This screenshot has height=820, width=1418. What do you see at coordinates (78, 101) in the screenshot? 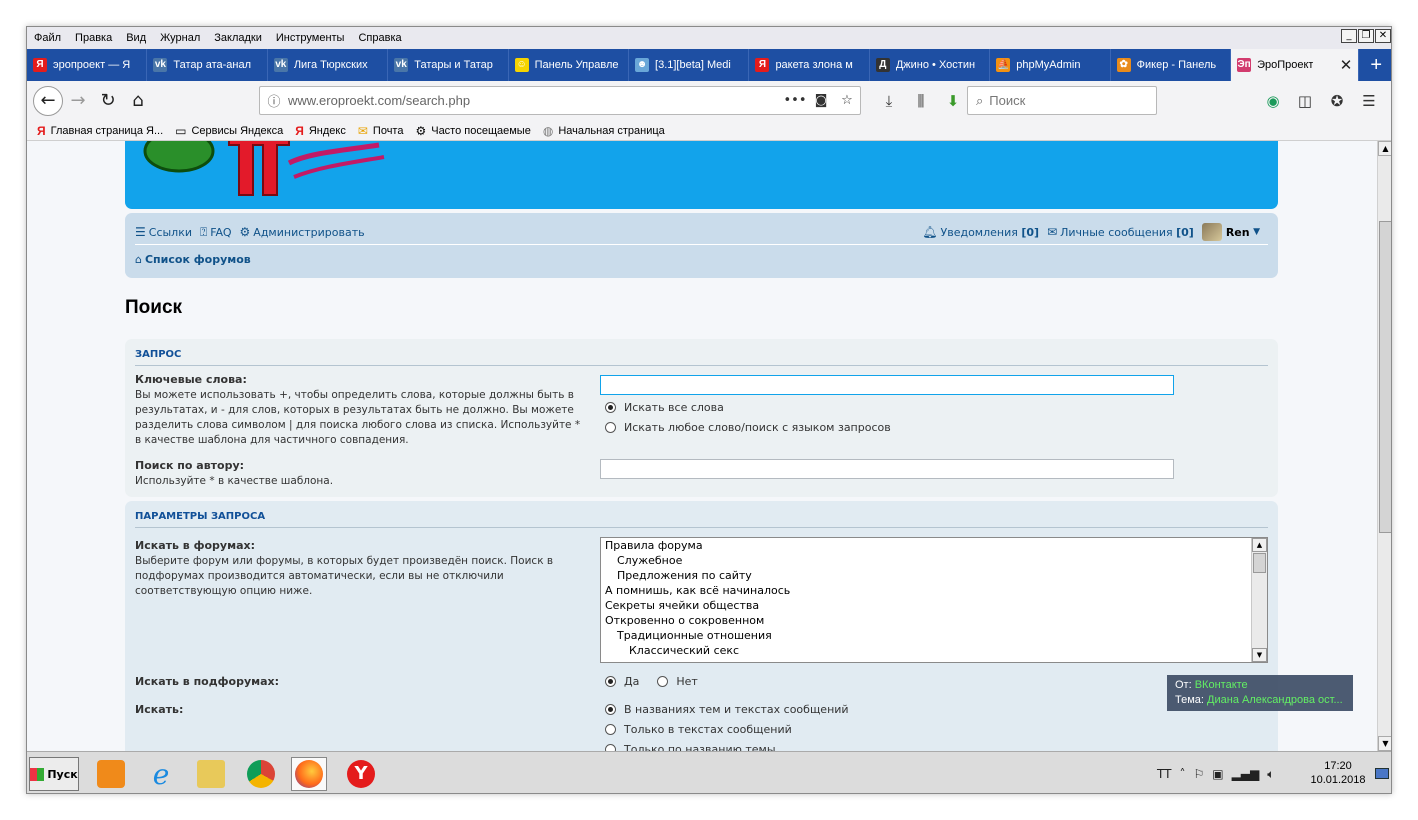
I see `forward-button: →` at bounding box center [78, 101].